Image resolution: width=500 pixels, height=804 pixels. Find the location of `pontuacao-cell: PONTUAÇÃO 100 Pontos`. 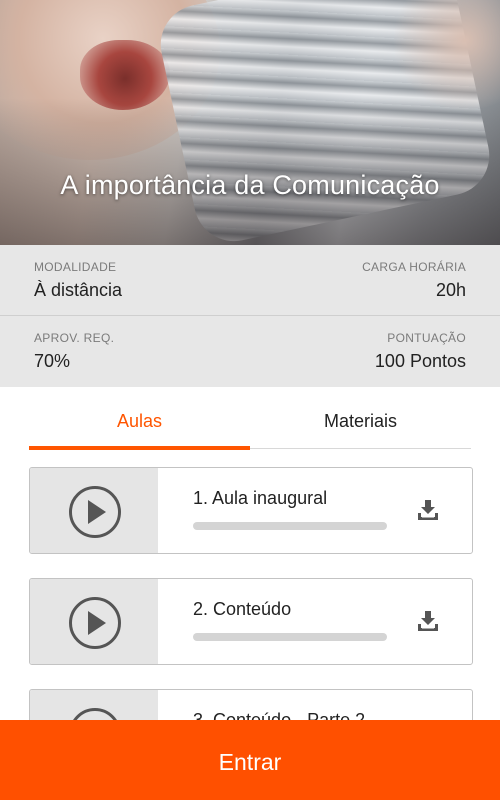

pontuacao-cell: PONTUAÇÃO 100 Pontos is located at coordinates (420, 351).